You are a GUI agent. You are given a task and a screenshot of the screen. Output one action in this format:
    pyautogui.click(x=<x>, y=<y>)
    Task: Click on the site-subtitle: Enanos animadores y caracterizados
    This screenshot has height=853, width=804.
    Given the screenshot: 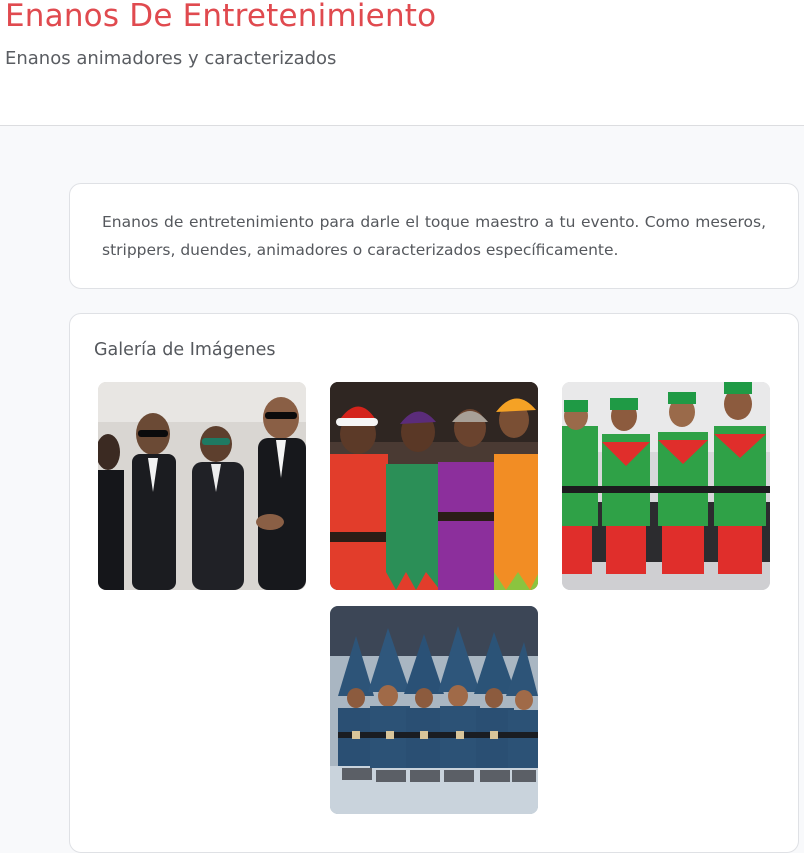 What is the action you would take?
    pyautogui.click(x=171, y=58)
    